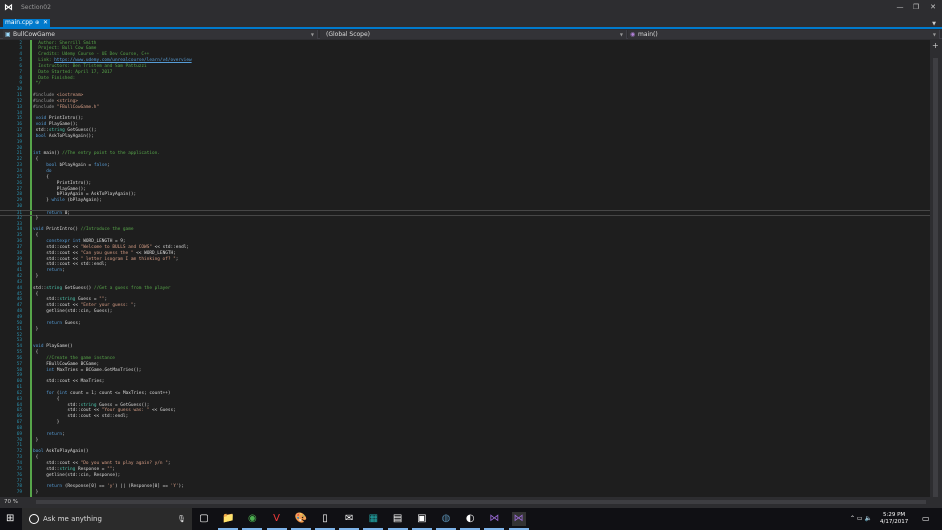 Image resolution: width=942 pixels, height=530 pixels. What do you see at coordinates (894, 522) in the screenshot?
I see `date: 4/17/2017` at bounding box center [894, 522].